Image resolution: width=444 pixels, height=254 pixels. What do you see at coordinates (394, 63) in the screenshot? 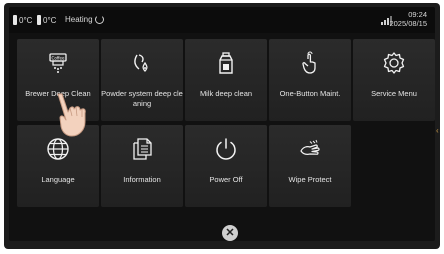
I see `gear-icon` at bounding box center [394, 63].